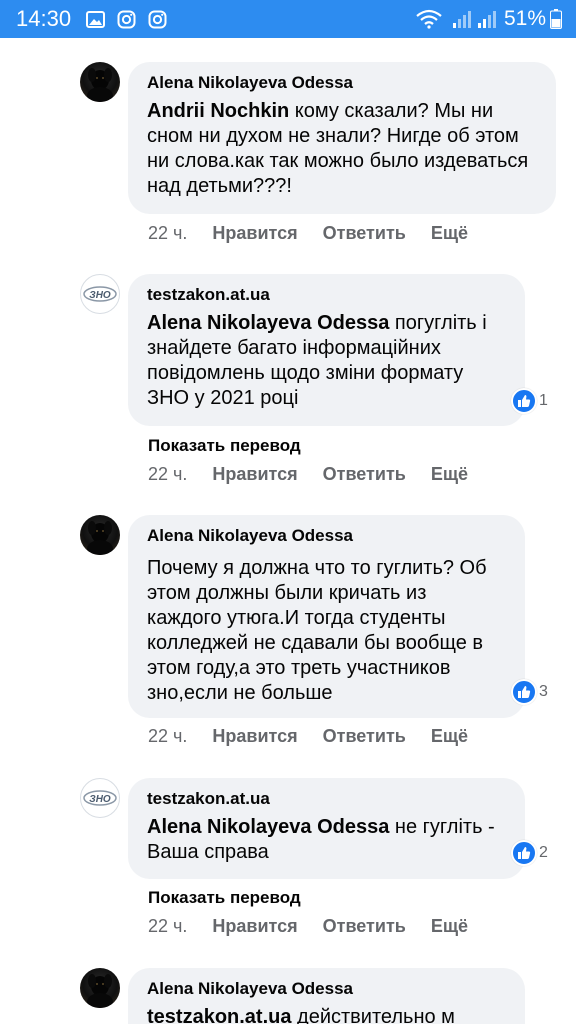  I want to click on comment-body: действительно м, so click(373, 1015).